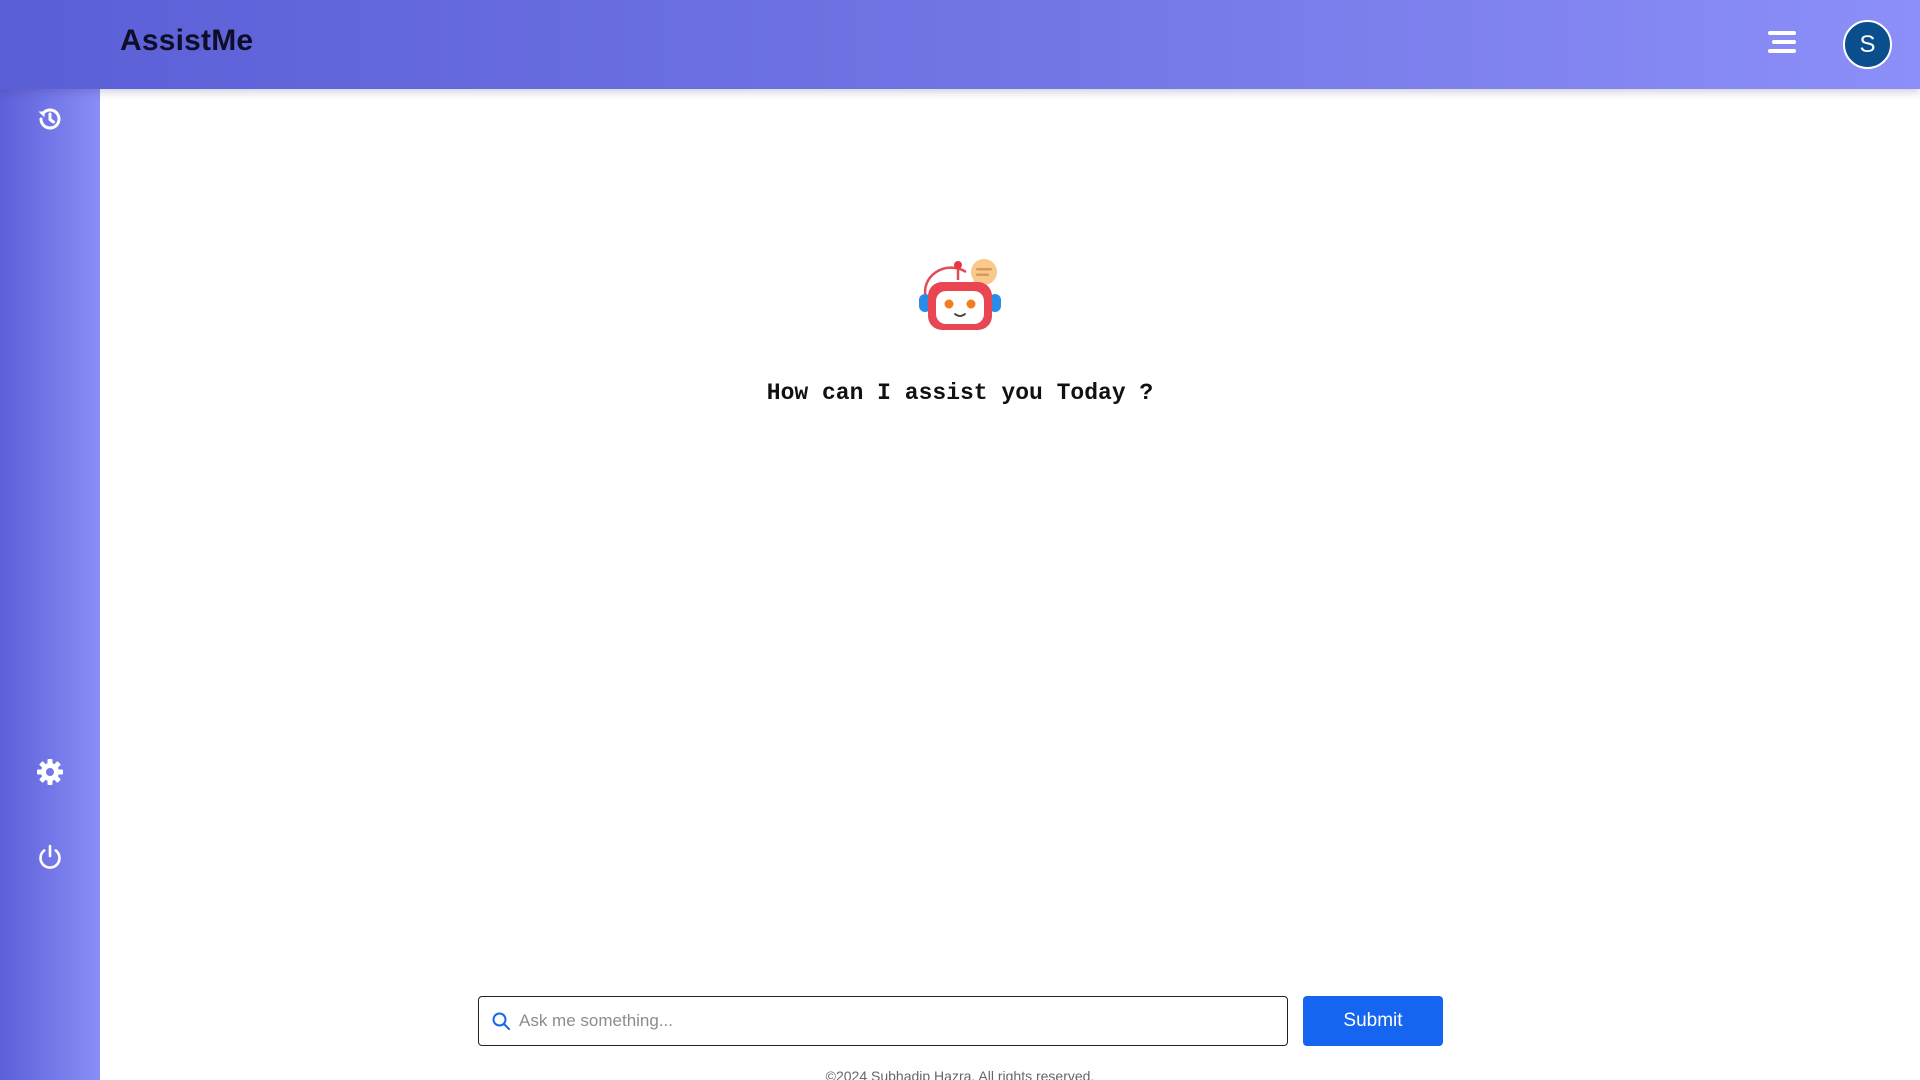  I want to click on submit-button: Submit, so click(1373, 1021).